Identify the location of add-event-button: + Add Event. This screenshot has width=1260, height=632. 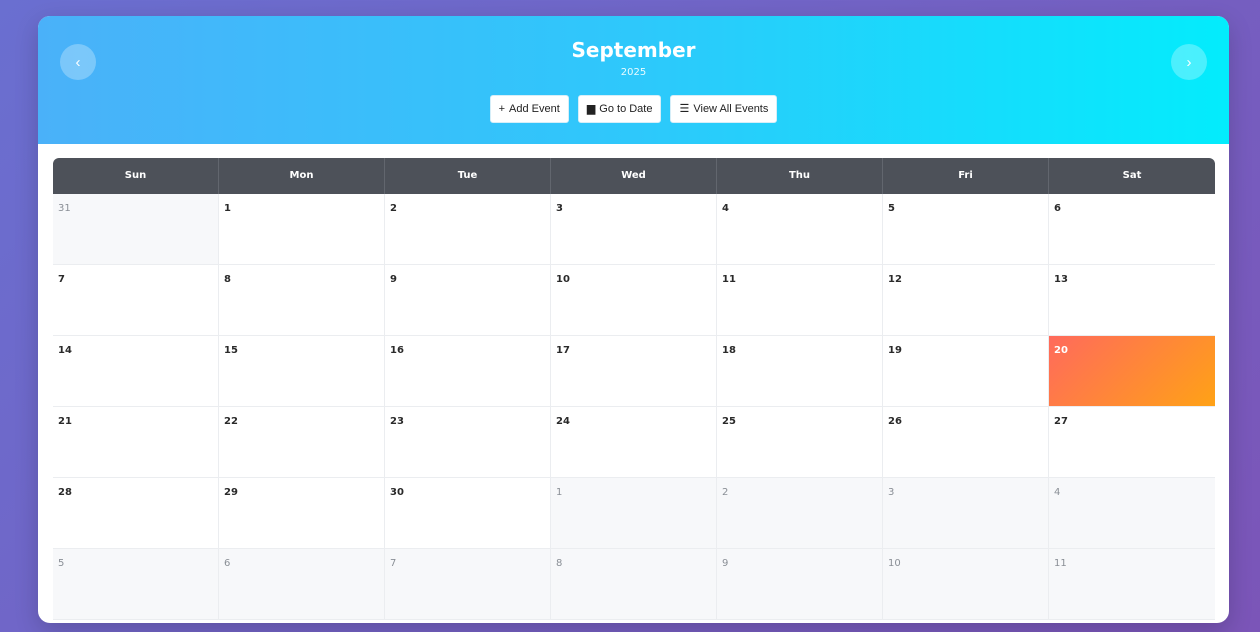
(529, 109).